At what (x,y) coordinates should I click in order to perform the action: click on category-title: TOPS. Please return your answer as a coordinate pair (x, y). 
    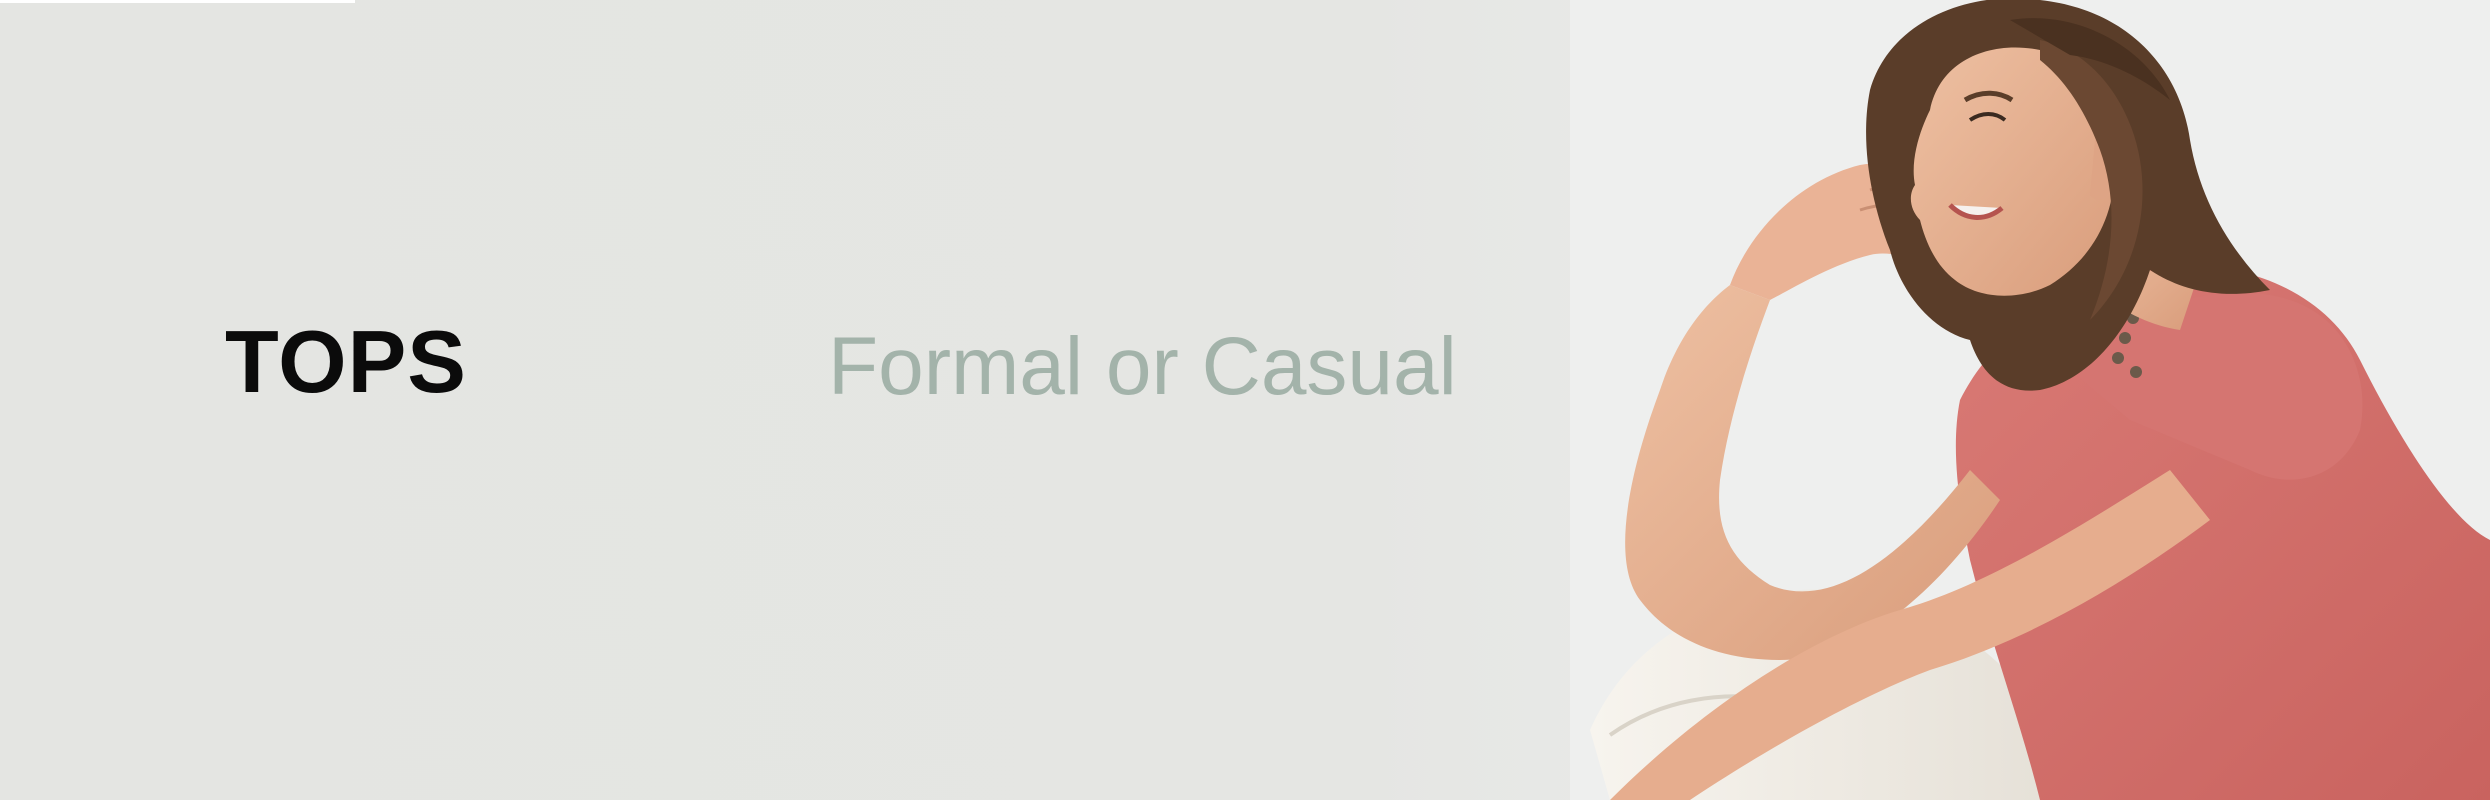
    Looking at the image, I should click on (346, 362).